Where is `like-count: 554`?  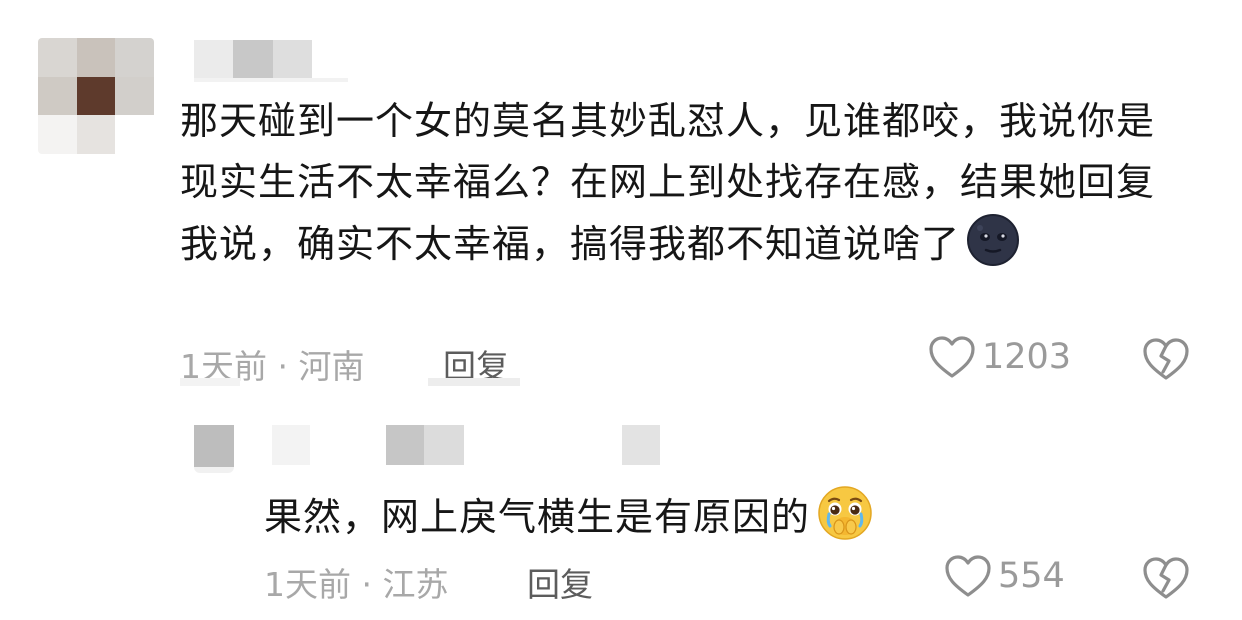 like-count: 554 is located at coordinates (1031, 576).